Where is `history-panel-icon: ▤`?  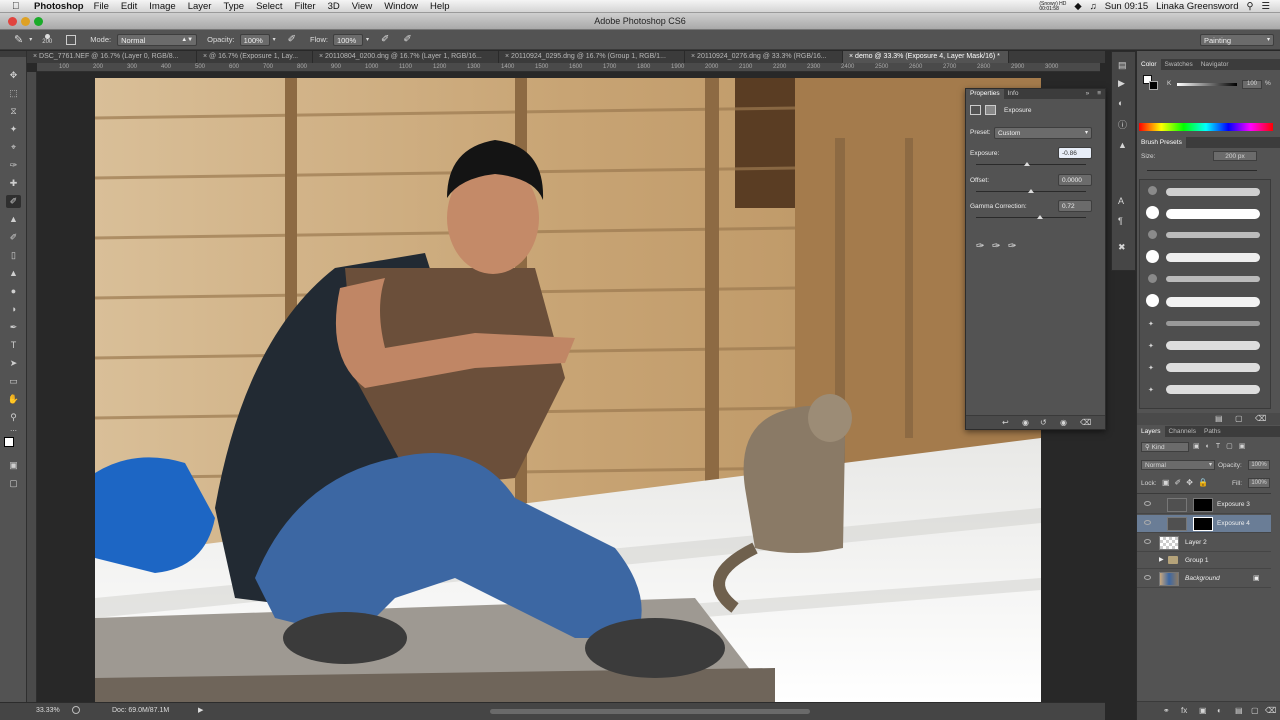 history-panel-icon: ▤ is located at coordinates (1122, 65).